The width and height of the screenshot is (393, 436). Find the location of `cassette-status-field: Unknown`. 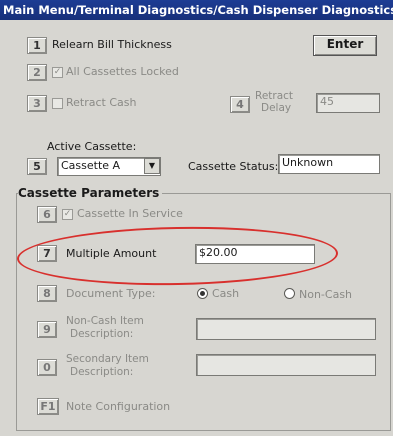

cassette-status-field: Unknown is located at coordinates (329, 164).